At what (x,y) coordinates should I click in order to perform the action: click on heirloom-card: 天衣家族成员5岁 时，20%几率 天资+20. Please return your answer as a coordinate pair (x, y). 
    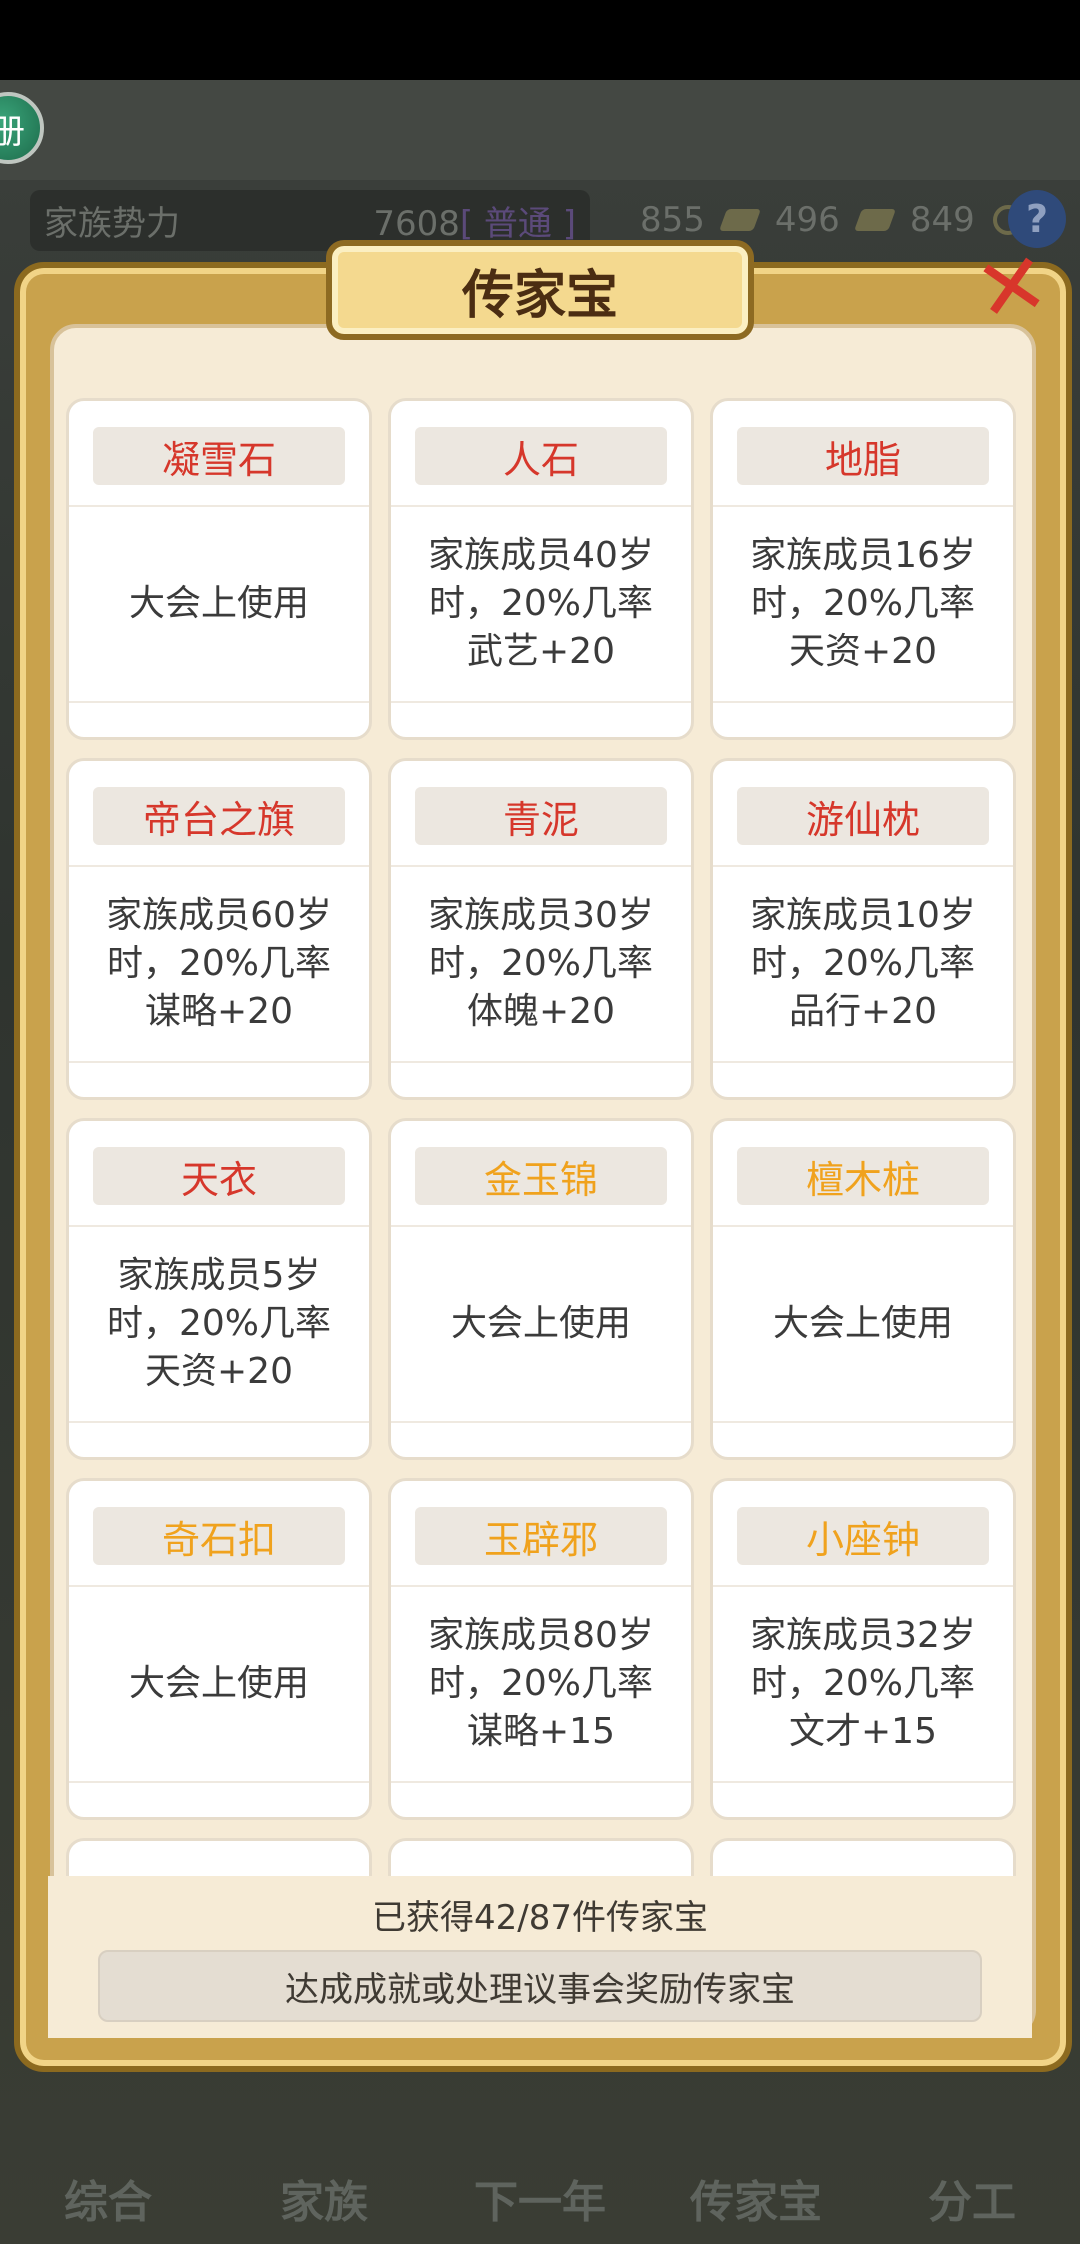
    Looking at the image, I should click on (219, 1289).